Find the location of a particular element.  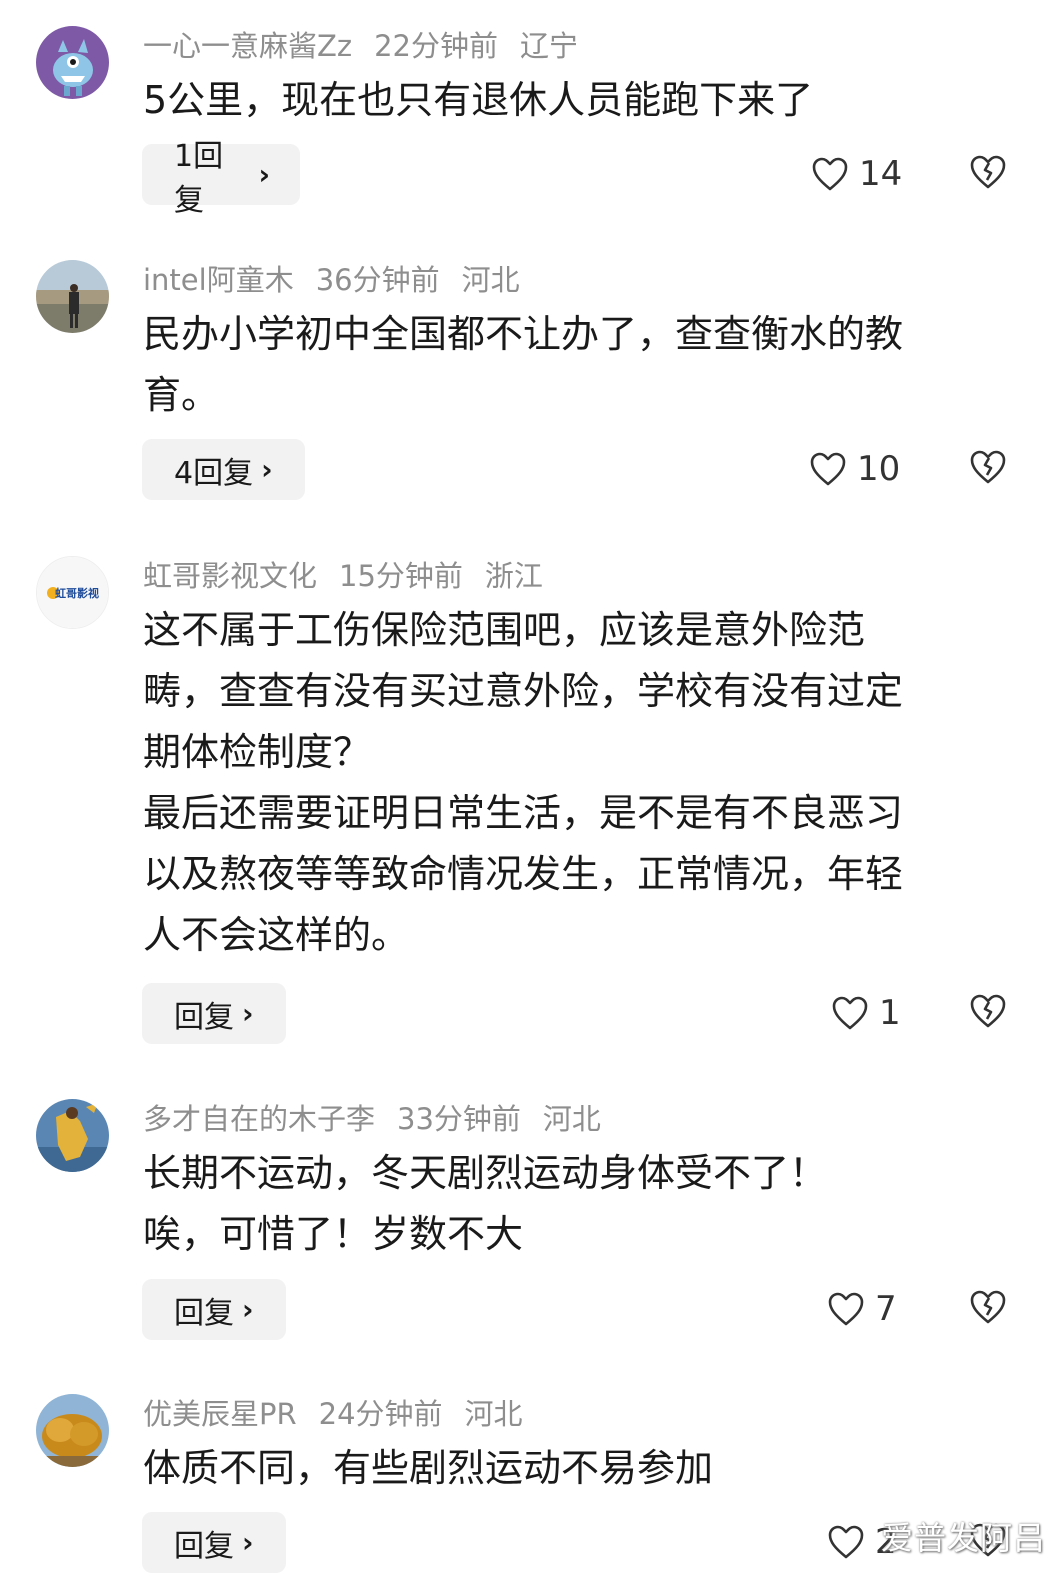

username: 虹哥影视文化 is located at coordinates (230, 576).